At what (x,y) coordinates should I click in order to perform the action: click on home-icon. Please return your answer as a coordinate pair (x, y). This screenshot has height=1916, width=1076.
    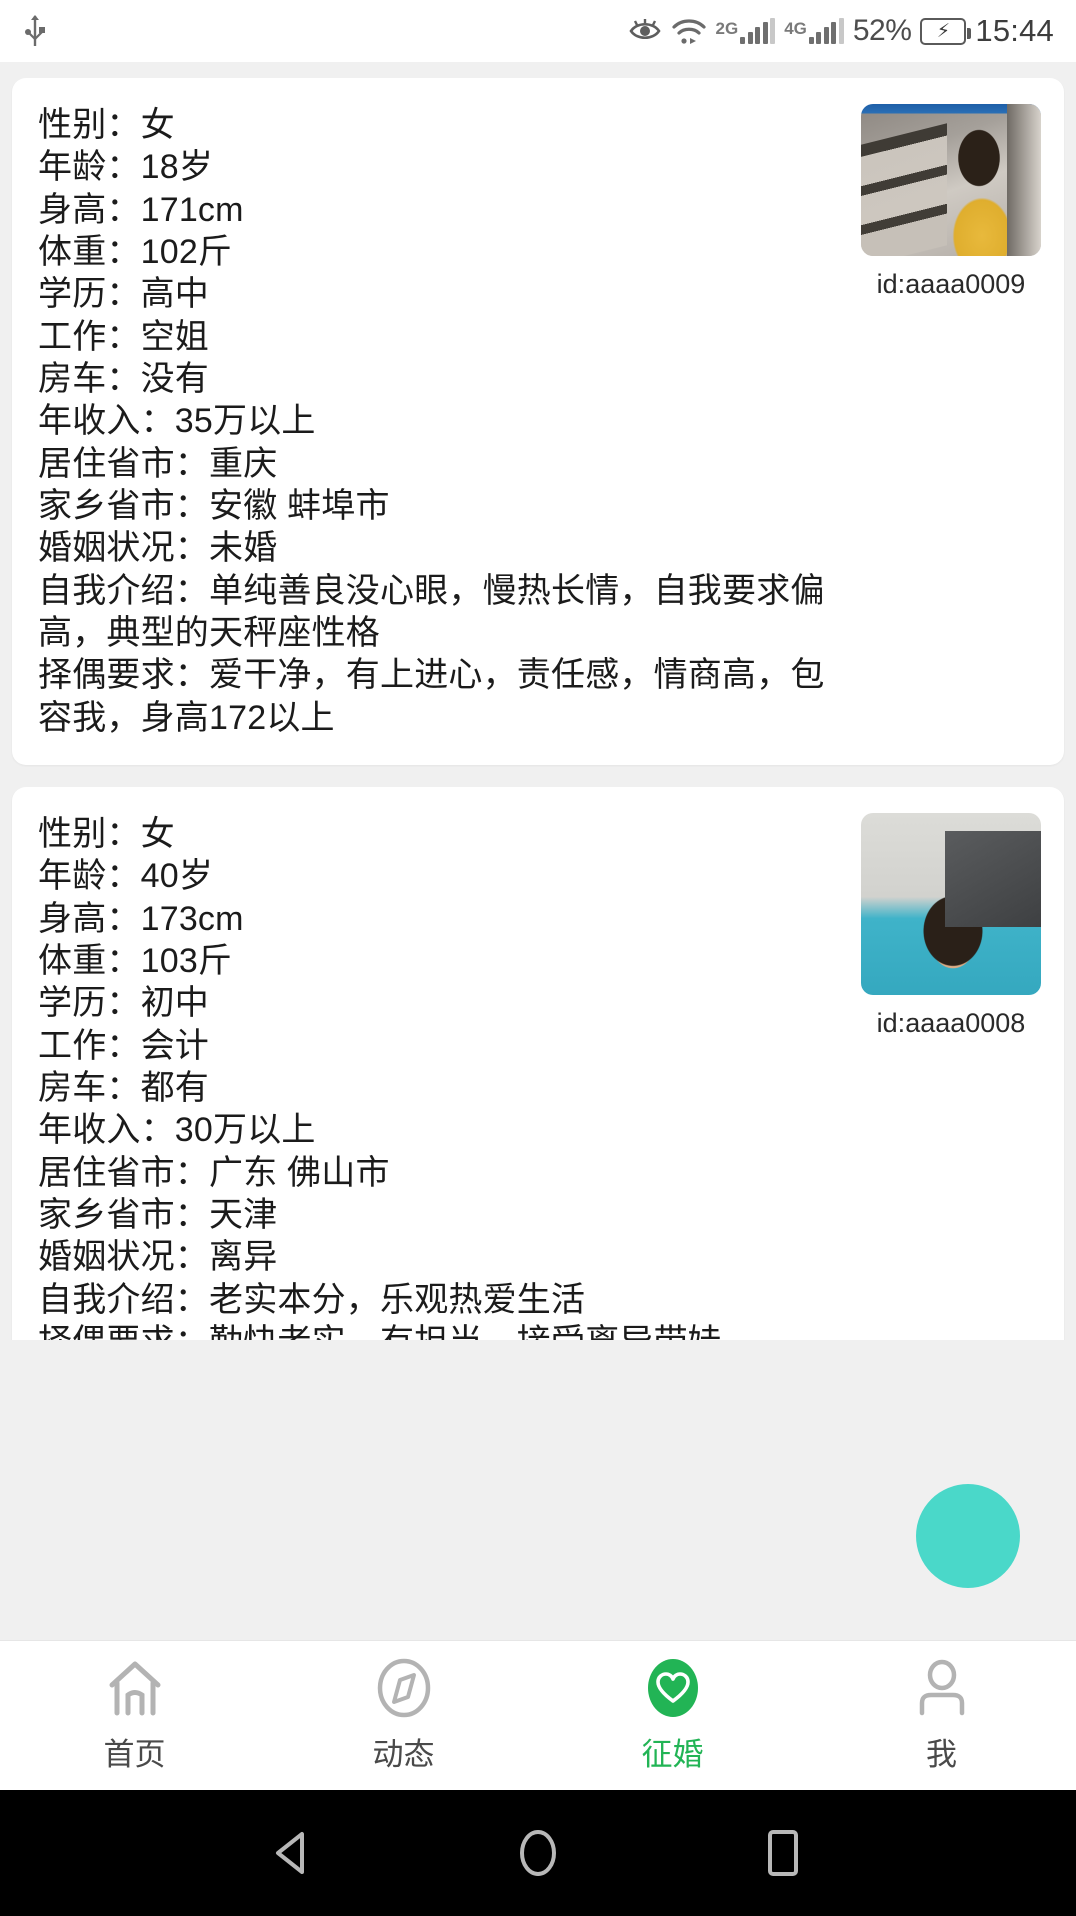
    Looking at the image, I should click on (135, 1688).